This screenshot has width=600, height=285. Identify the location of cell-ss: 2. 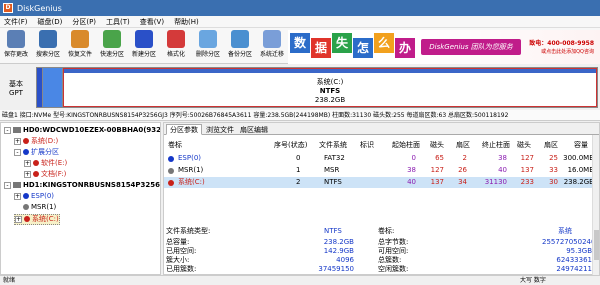
(464, 158).